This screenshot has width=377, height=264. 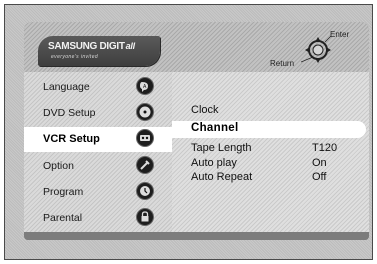 I want to click on program-icon, so click(x=145, y=191).